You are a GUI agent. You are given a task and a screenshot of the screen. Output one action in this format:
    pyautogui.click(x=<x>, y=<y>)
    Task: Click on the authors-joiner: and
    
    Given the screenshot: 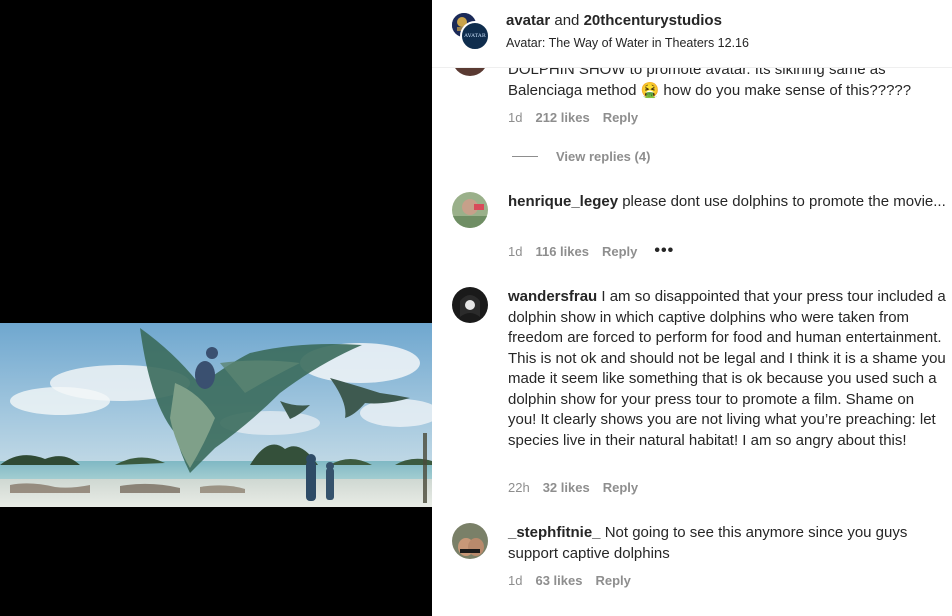 What is the action you would take?
    pyautogui.click(x=567, y=20)
    